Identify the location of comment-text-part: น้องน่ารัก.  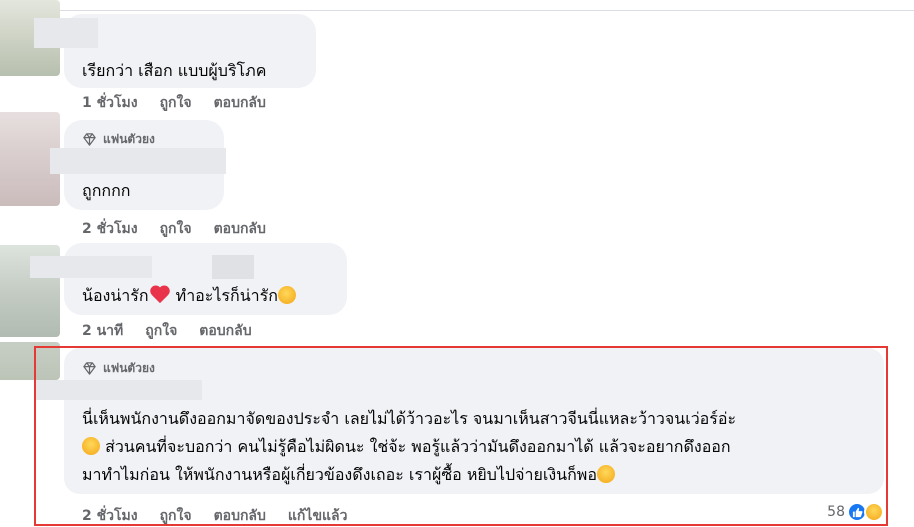
(115, 295).